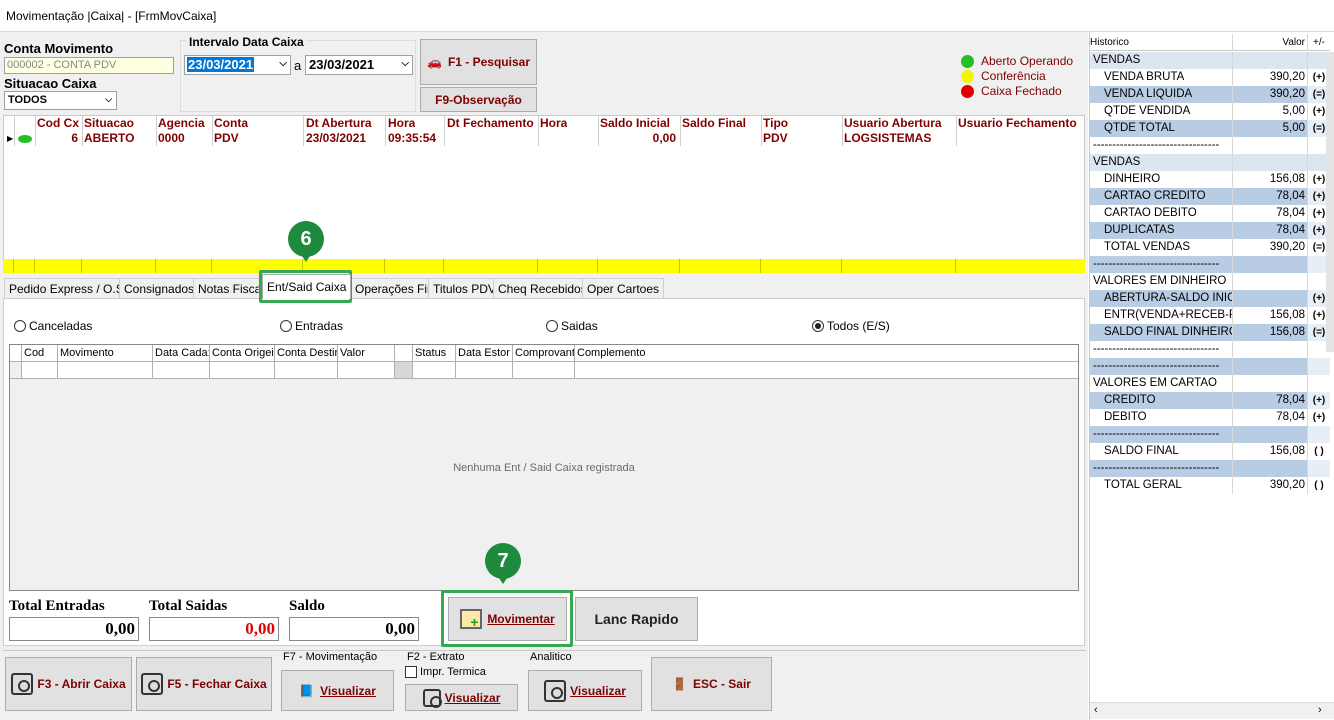  What do you see at coordinates (342, 64) in the screenshot?
I see `date-to-value: 23/03/2021` at bounding box center [342, 64].